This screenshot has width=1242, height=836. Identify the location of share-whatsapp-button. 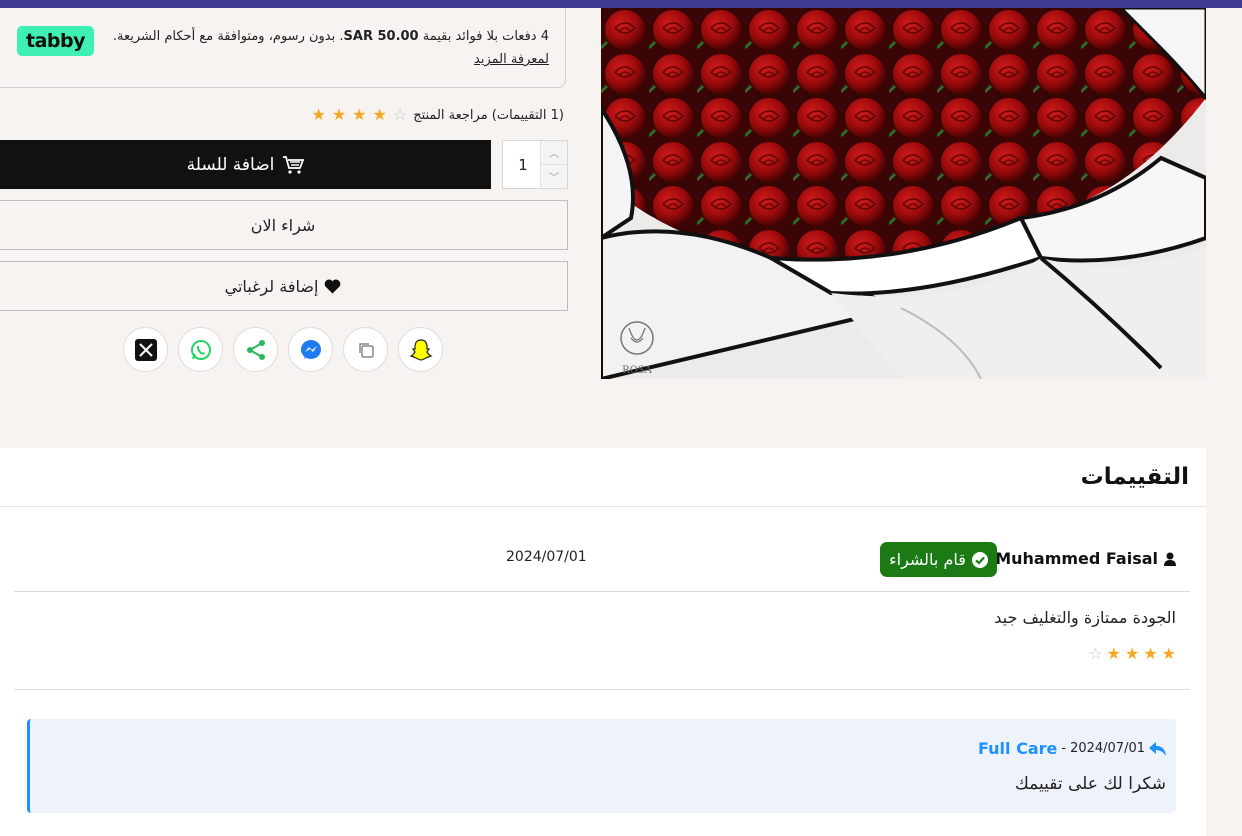
(200, 349).